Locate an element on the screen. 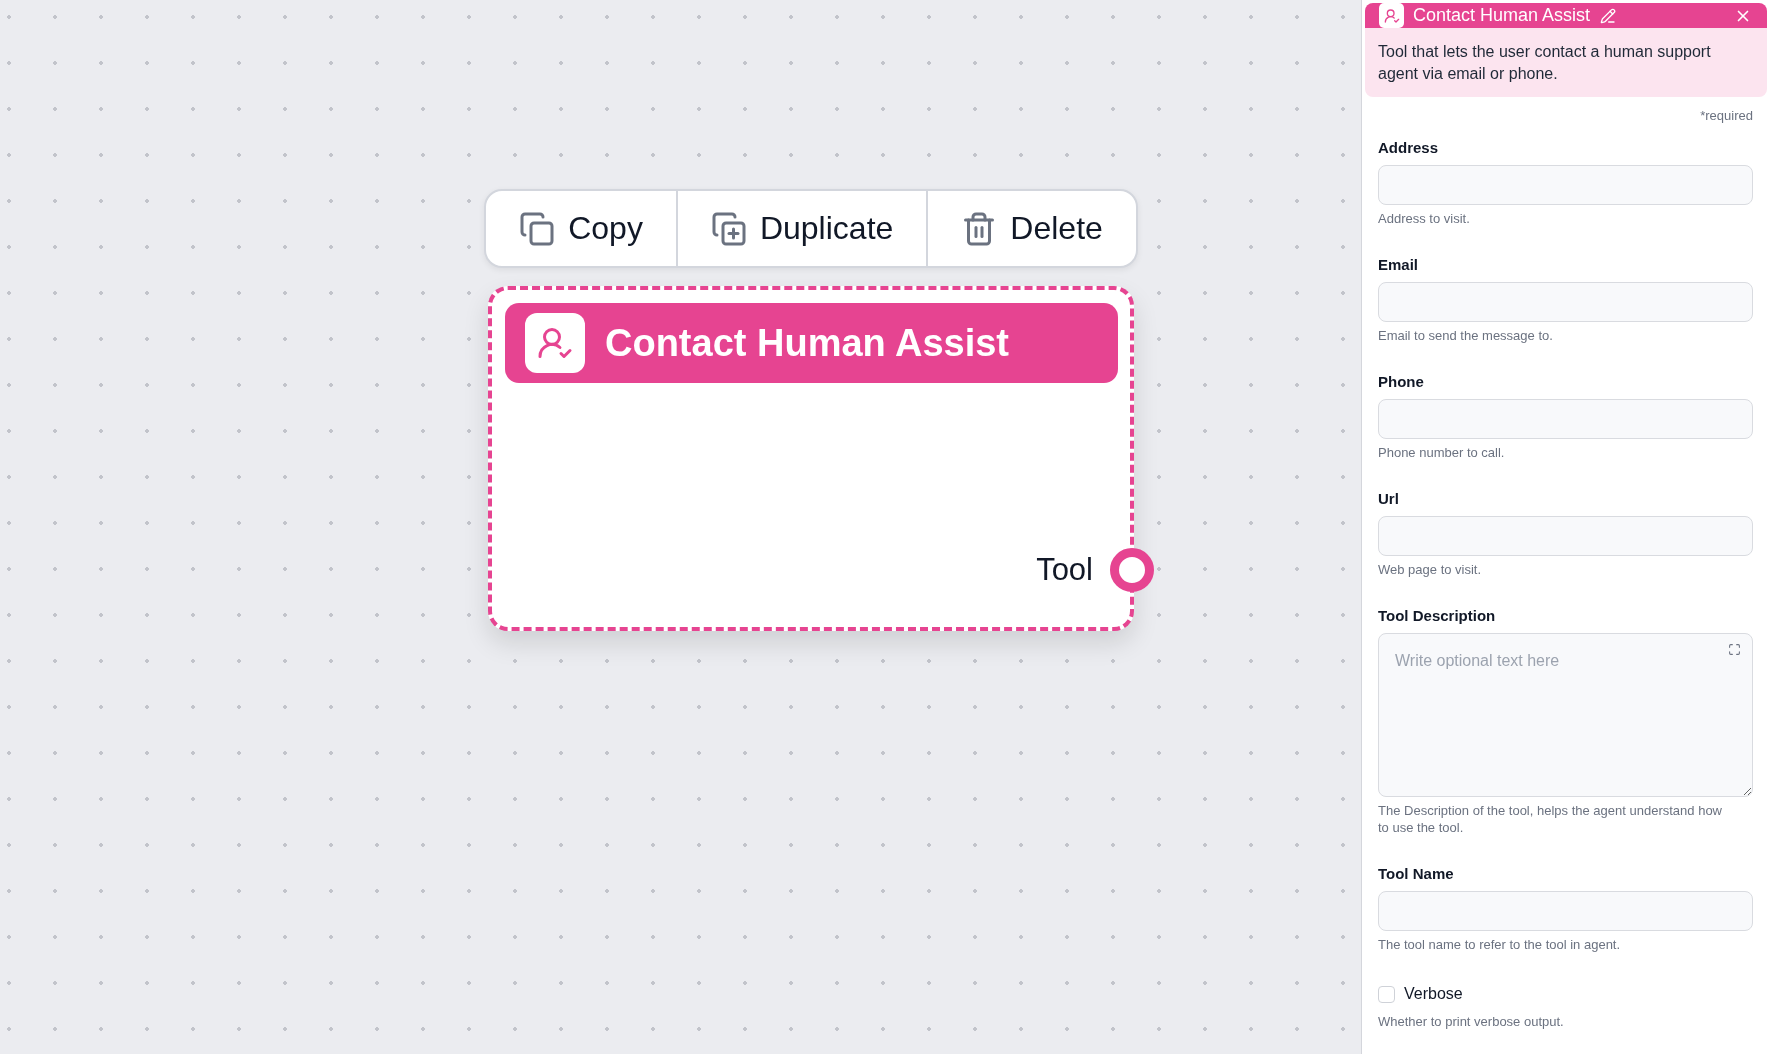 This screenshot has width=1770, height=1054. expand-icon is located at coordinates (1734, 649).